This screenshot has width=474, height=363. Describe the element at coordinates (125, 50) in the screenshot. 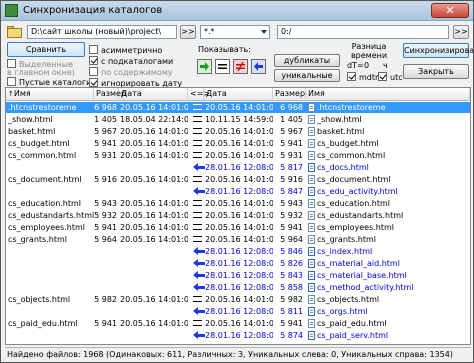

I see `asymmetric-checkbox: асимметрично` at that location.